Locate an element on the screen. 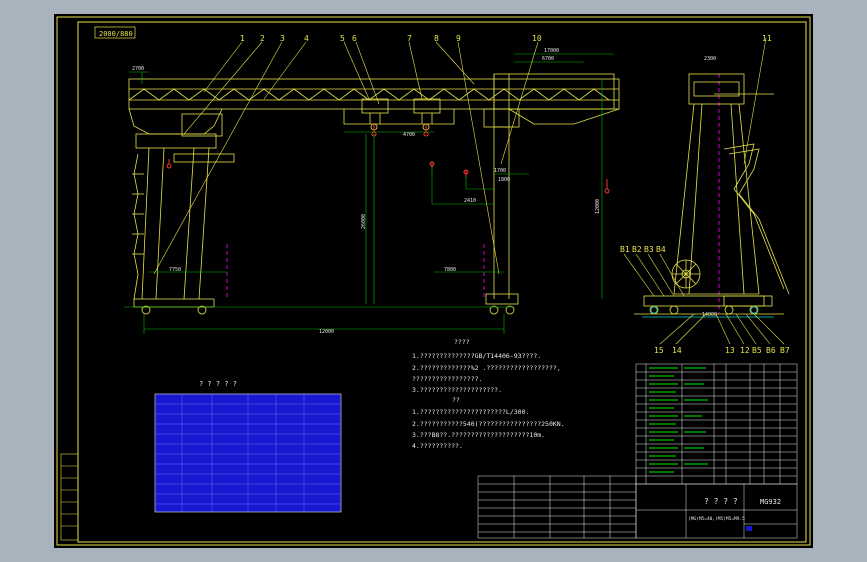 Image resolution: width=867 pixels, height=562 pixels. callout-6: 6 is located at coordinates (354, 38).